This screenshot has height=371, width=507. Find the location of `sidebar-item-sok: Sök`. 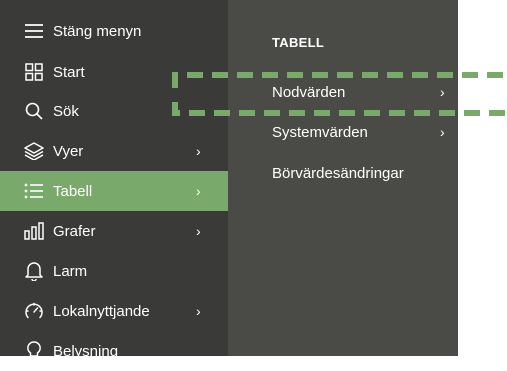

sidebar-item-sok: Sök is located at coordinates (114, 111).